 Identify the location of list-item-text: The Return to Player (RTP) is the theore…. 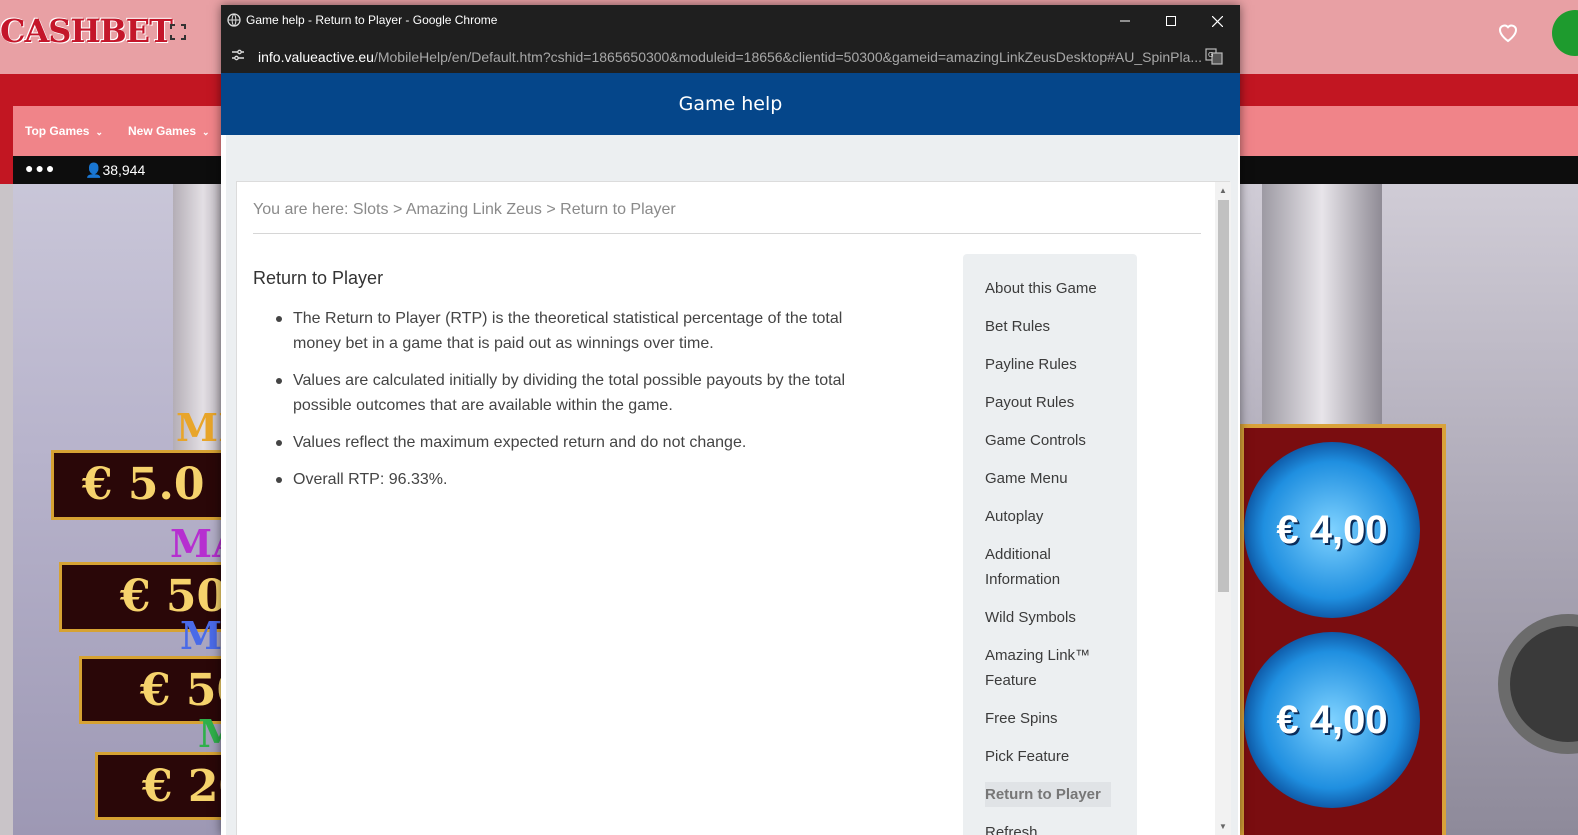
(568, 331).